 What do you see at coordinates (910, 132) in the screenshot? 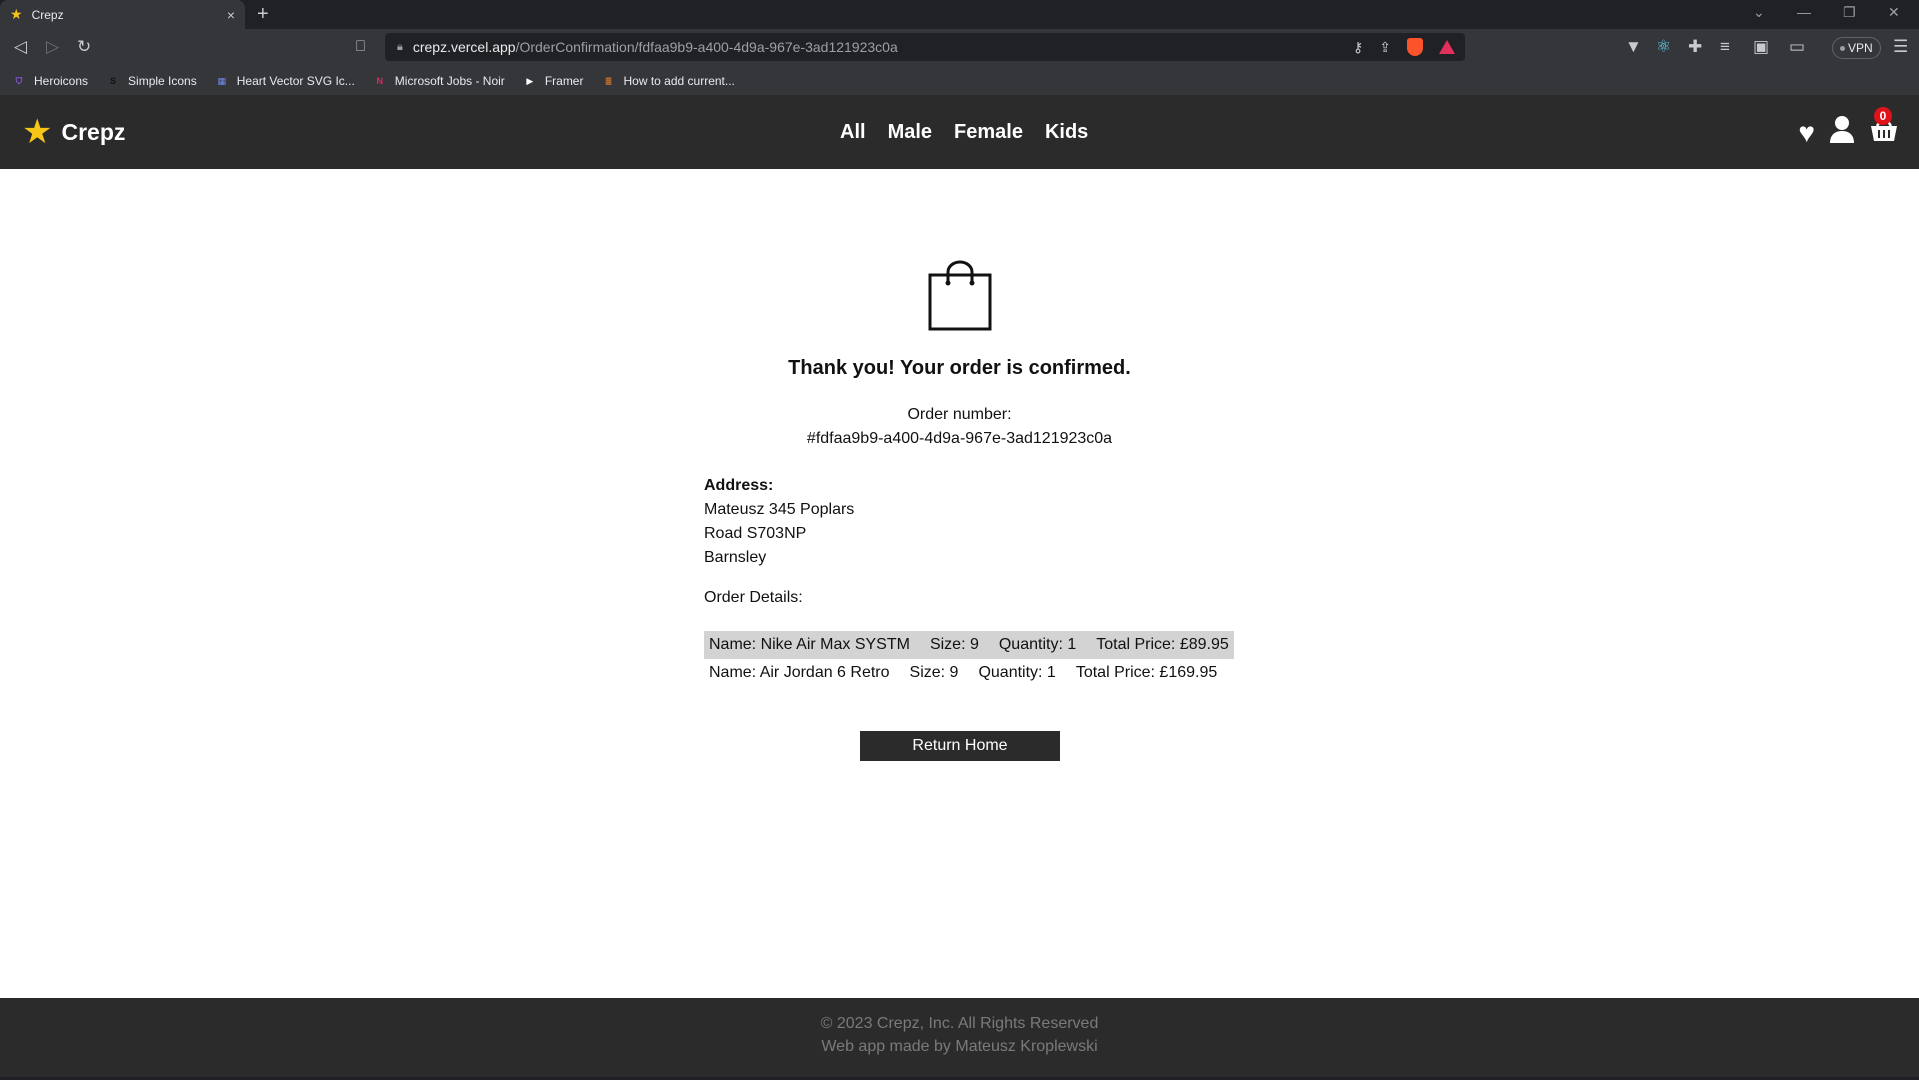
I see `nav-male: Male` at bounding box center [910, 132].